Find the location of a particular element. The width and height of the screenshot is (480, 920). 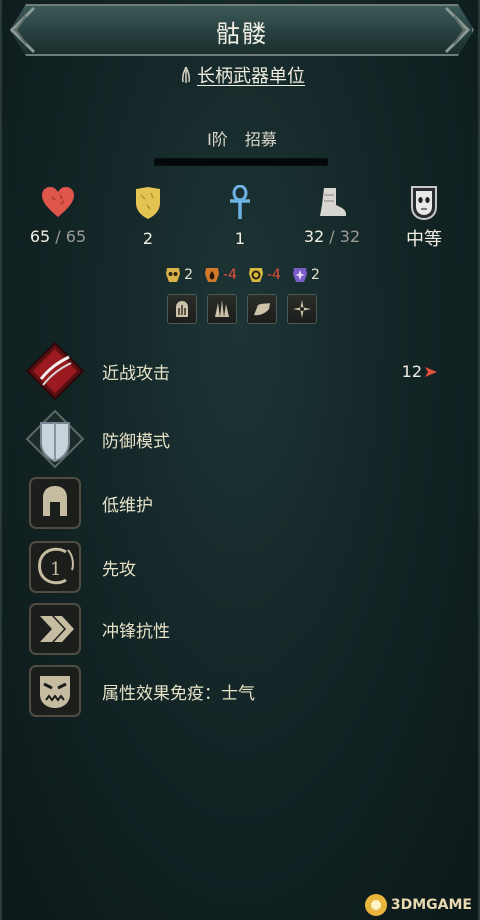

spirit-damage-icon is located at coordinates (299, 275).